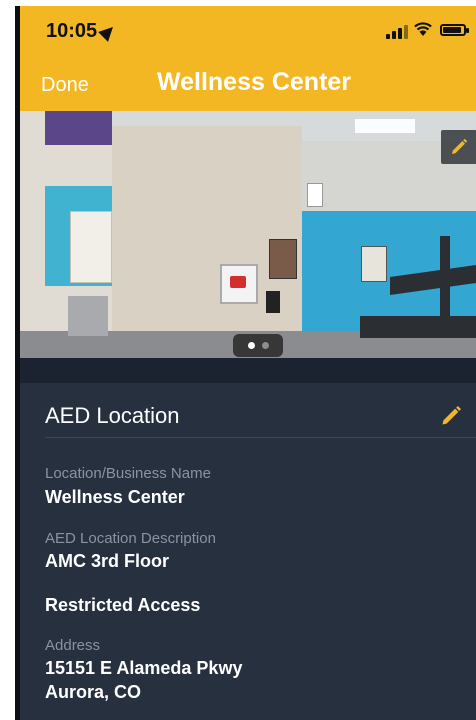 Image resolution: width=476 pixels, height=720 pixels. I want to click on page-dot-active, so click(251, 345).